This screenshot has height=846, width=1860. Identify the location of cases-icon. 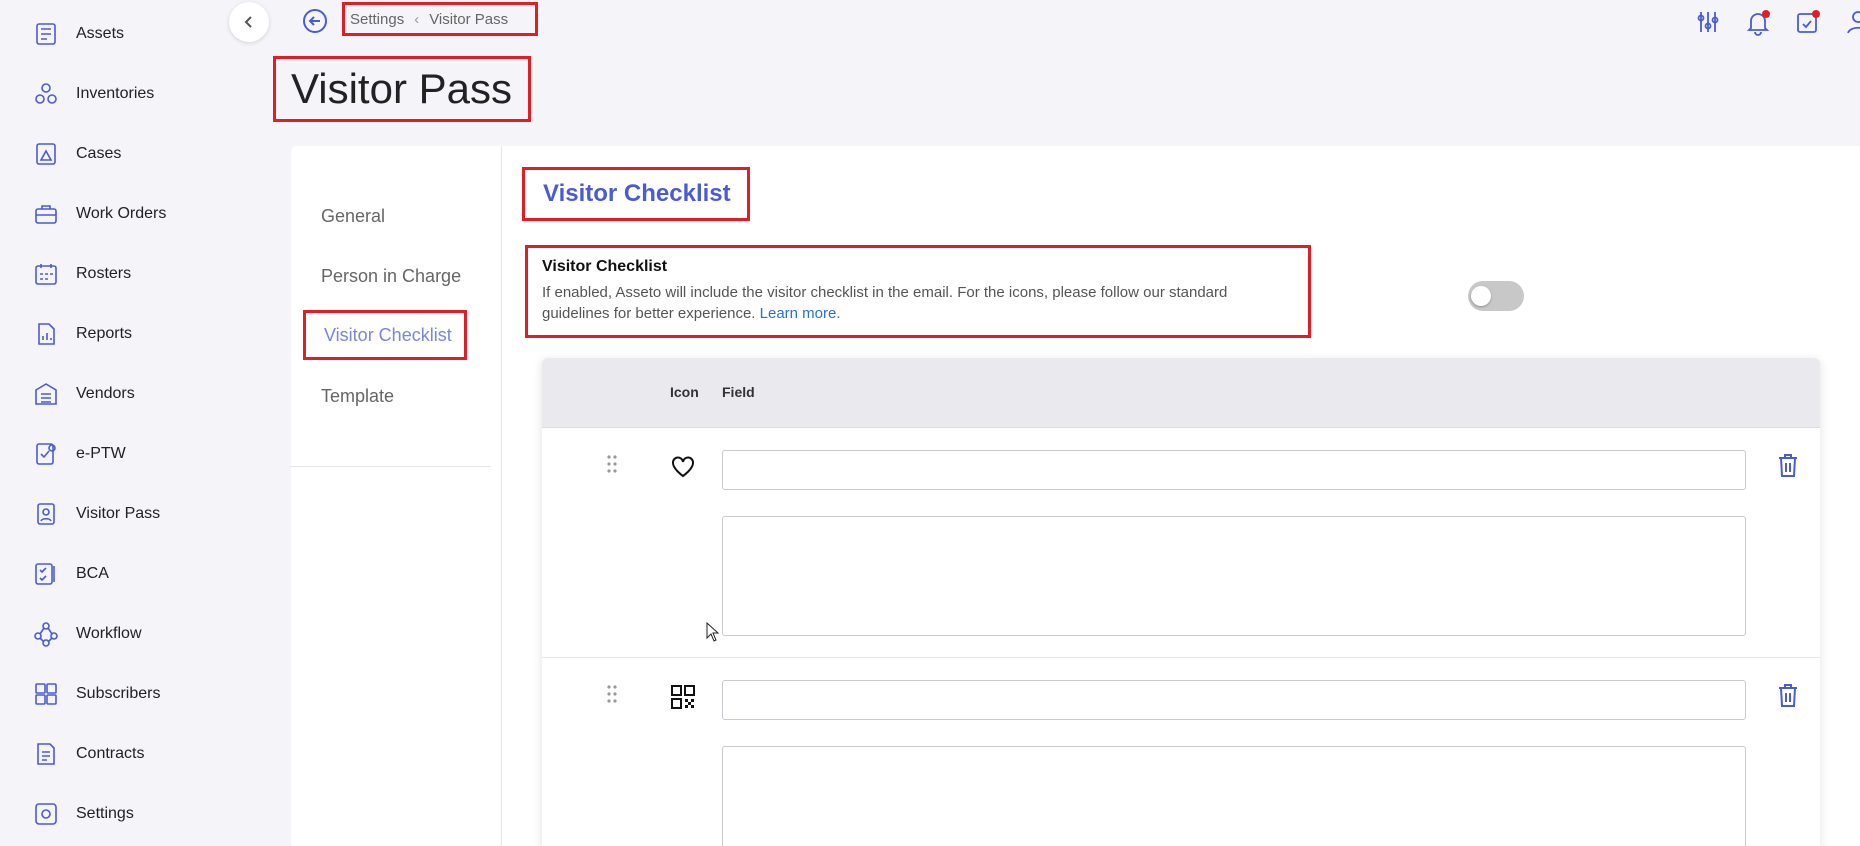
(46, 154).